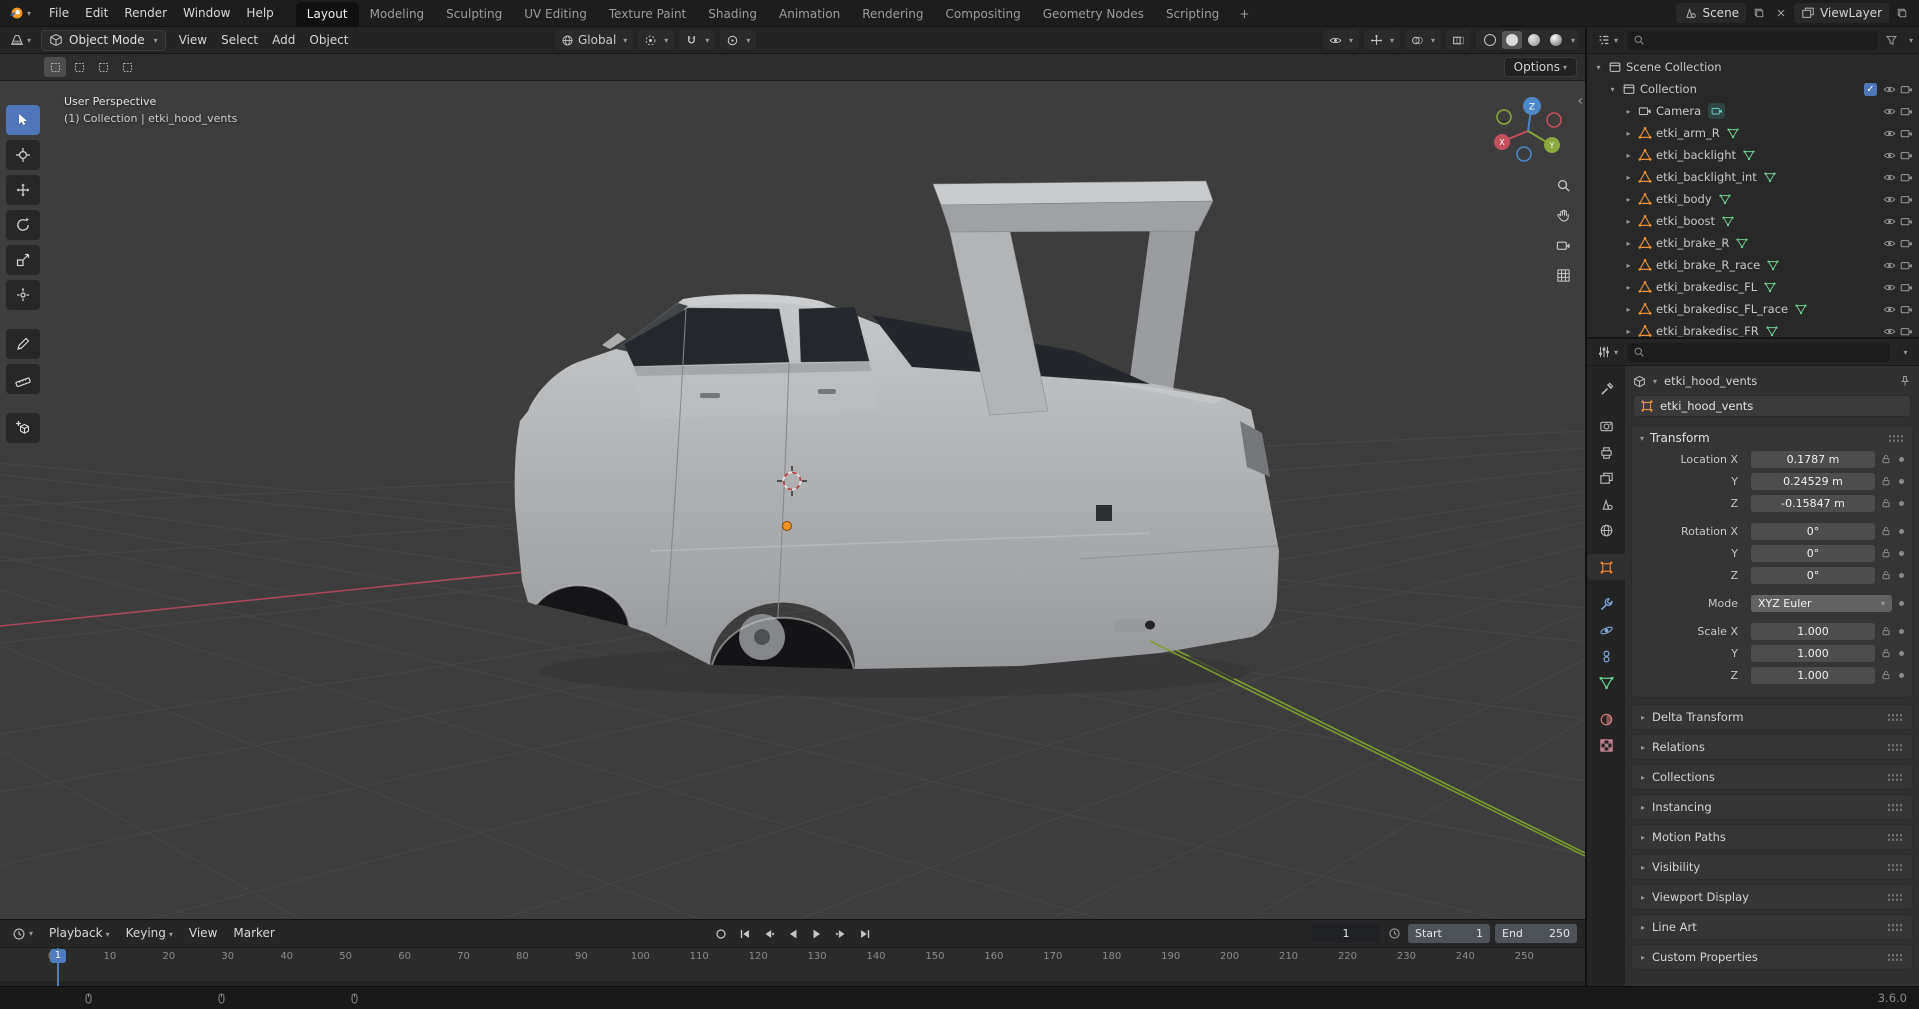  Describe the element at coordinates (23, 428) in the screenshot. I see `tool-add-cube` at that location.